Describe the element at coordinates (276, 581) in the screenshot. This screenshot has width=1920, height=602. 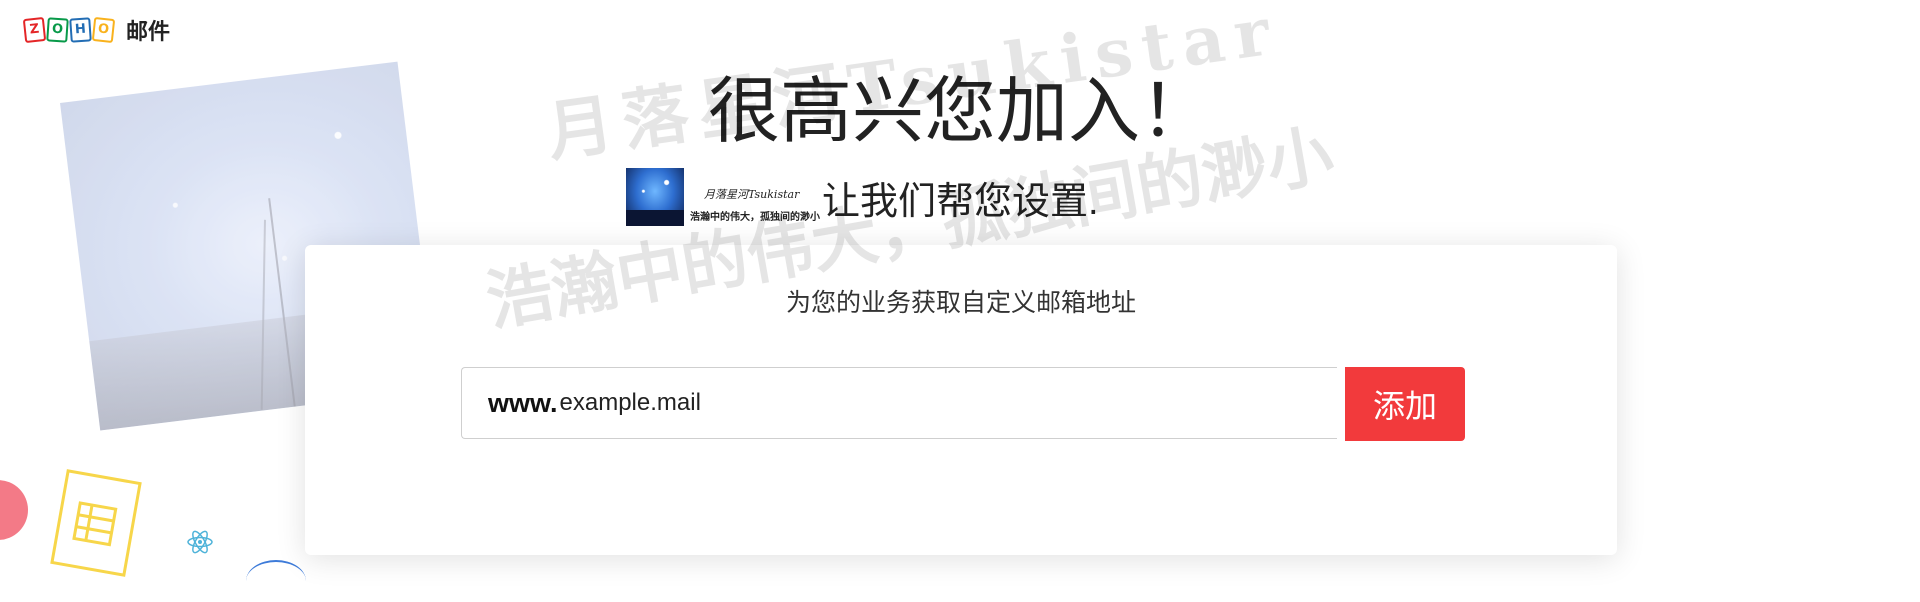
I see `decorative-arc` at that location.